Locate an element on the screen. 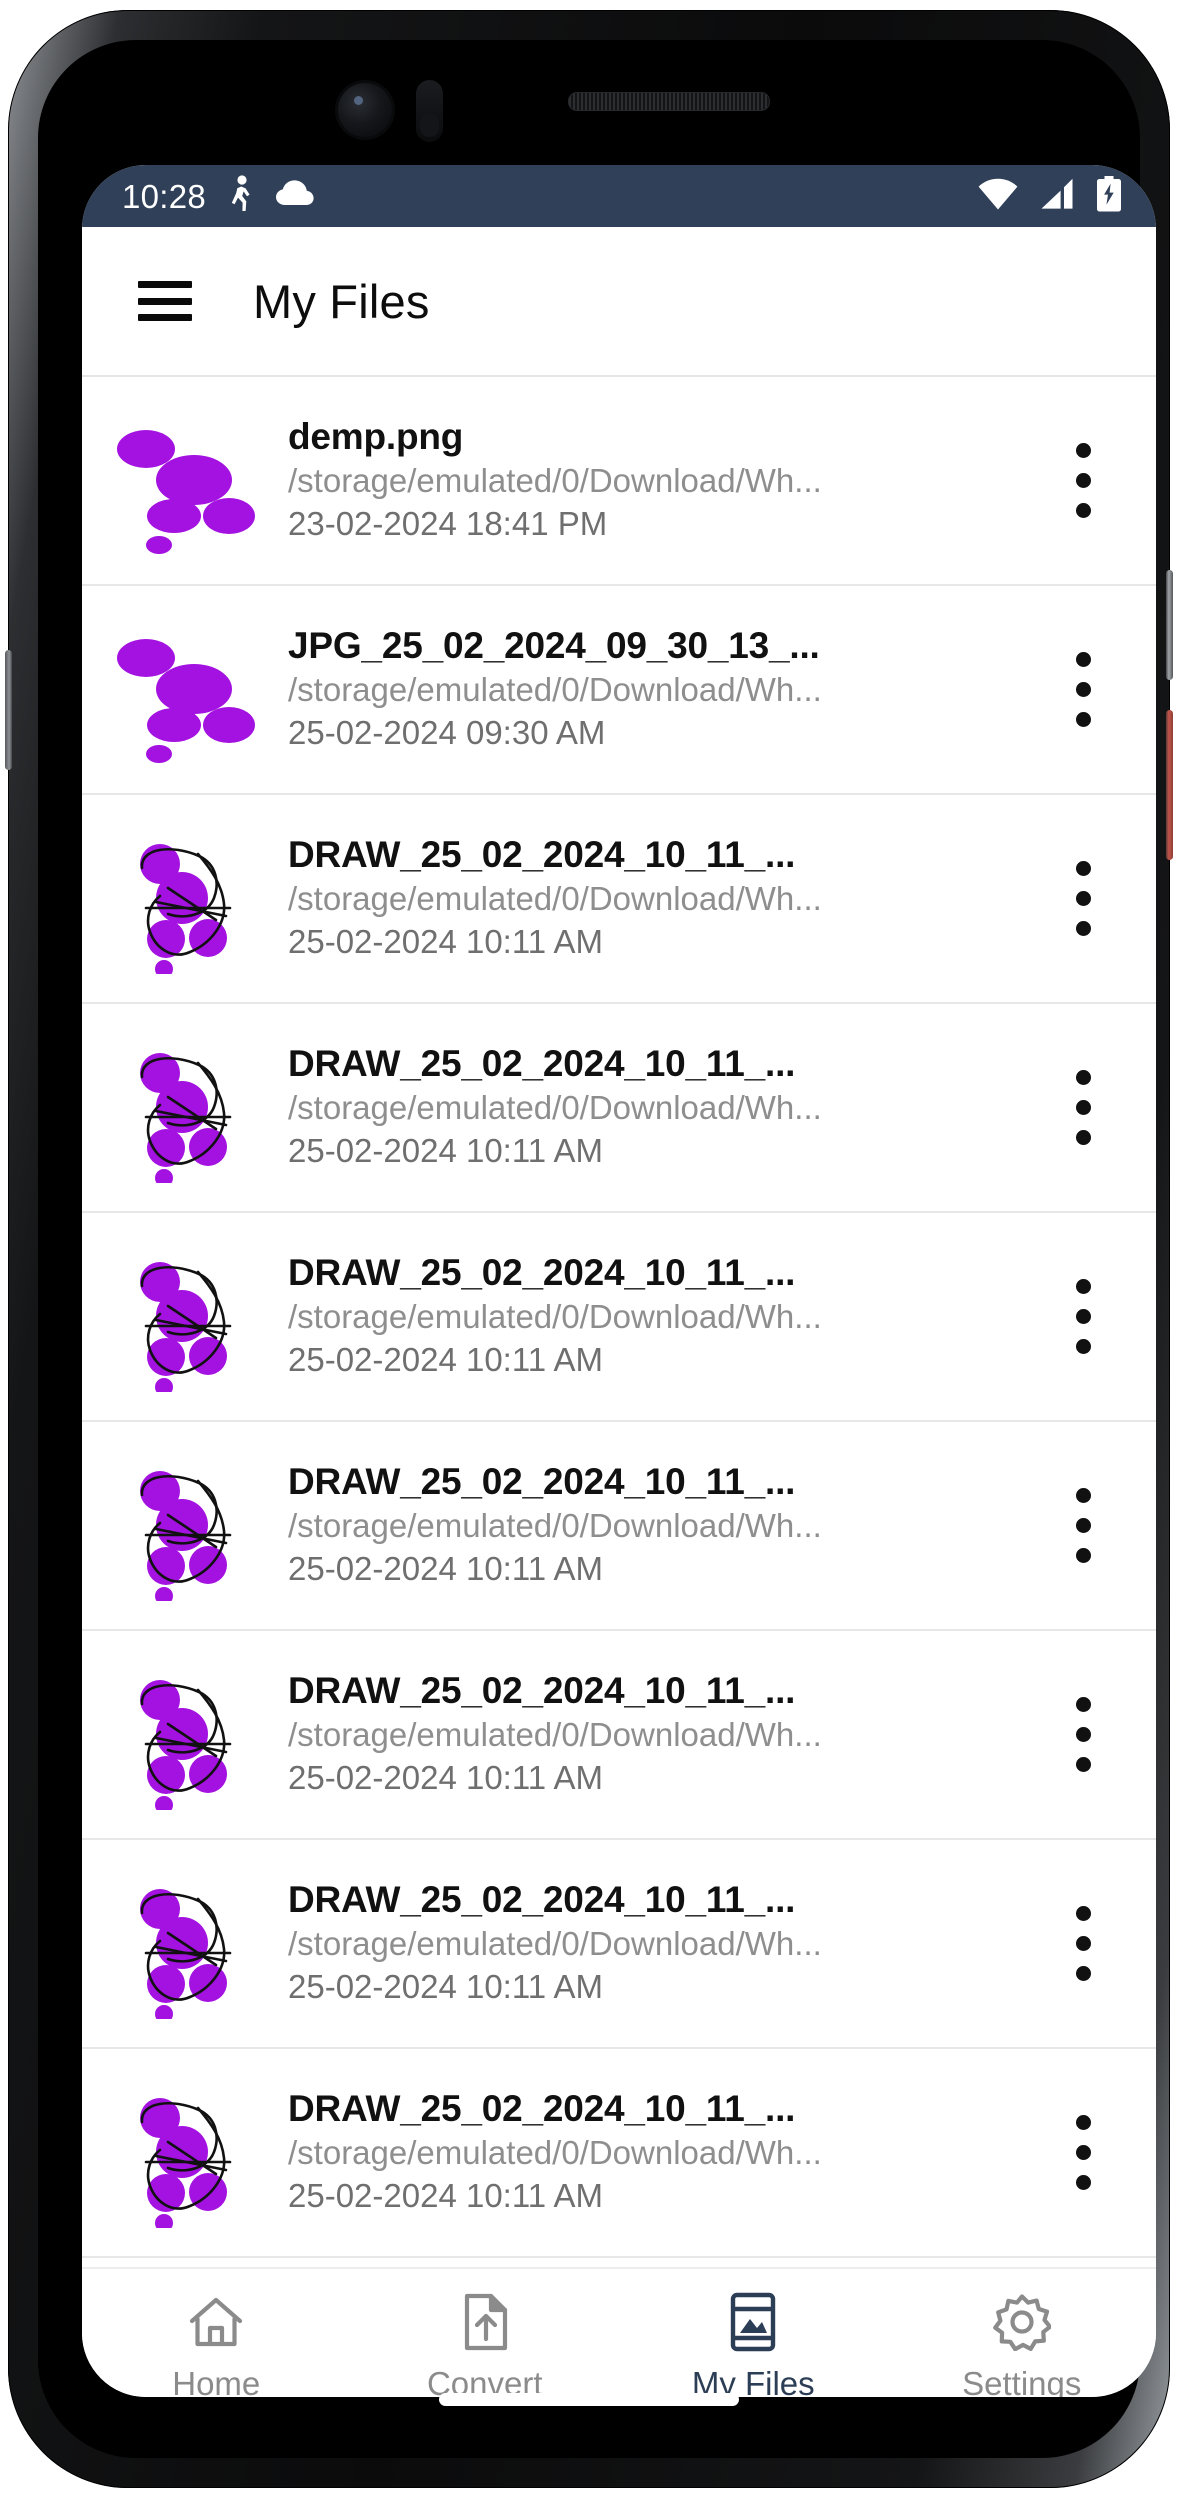 This screenshot has height=2498, width=1178. cellular-signal-icon is located at coordinates (1057, 196).